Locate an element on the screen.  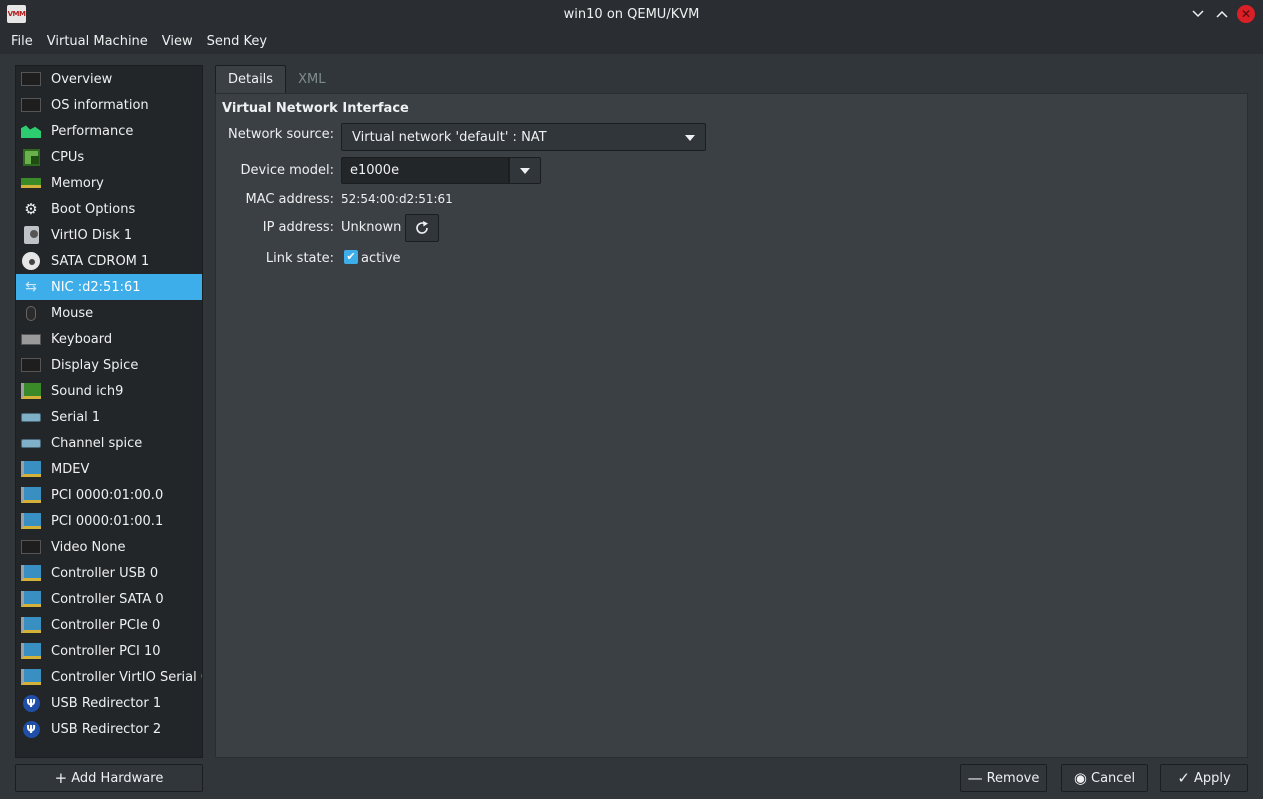
close-icon: ✕ is located at coordinates (1246, 14).